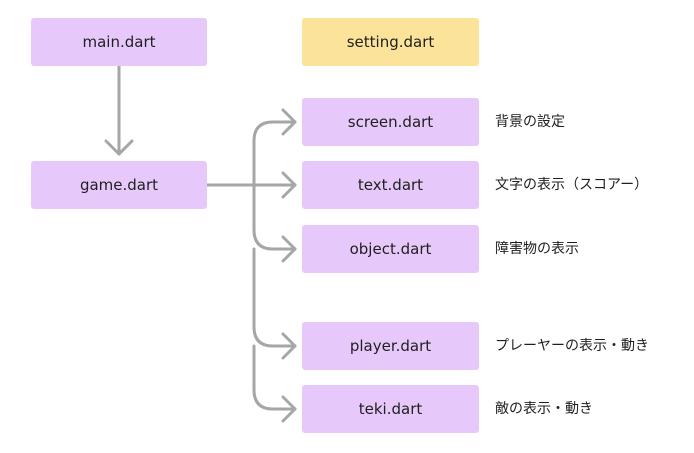 The width and height of the screenshot is (694, 453). I want to click on node-teki-dart: teki.dart, so click(390, 409).